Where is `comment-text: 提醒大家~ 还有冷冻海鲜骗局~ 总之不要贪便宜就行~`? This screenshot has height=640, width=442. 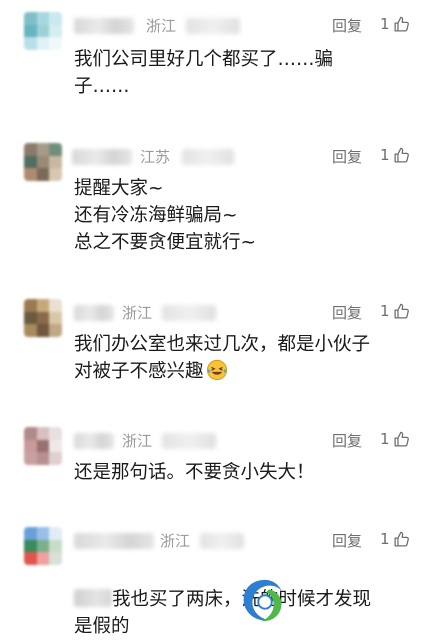 comment-text: 提醒大家~ 还有冷冻海鲜骗局~ 总之不要贪便宜就行~ is located at coordinates (165, 215).